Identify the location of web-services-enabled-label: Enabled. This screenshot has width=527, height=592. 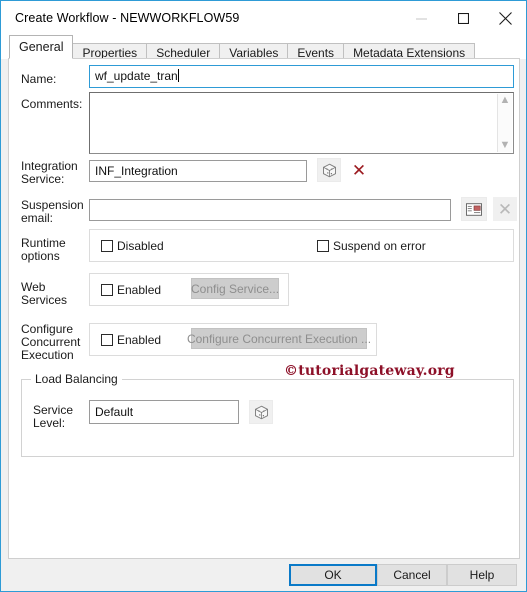
(139, 290).